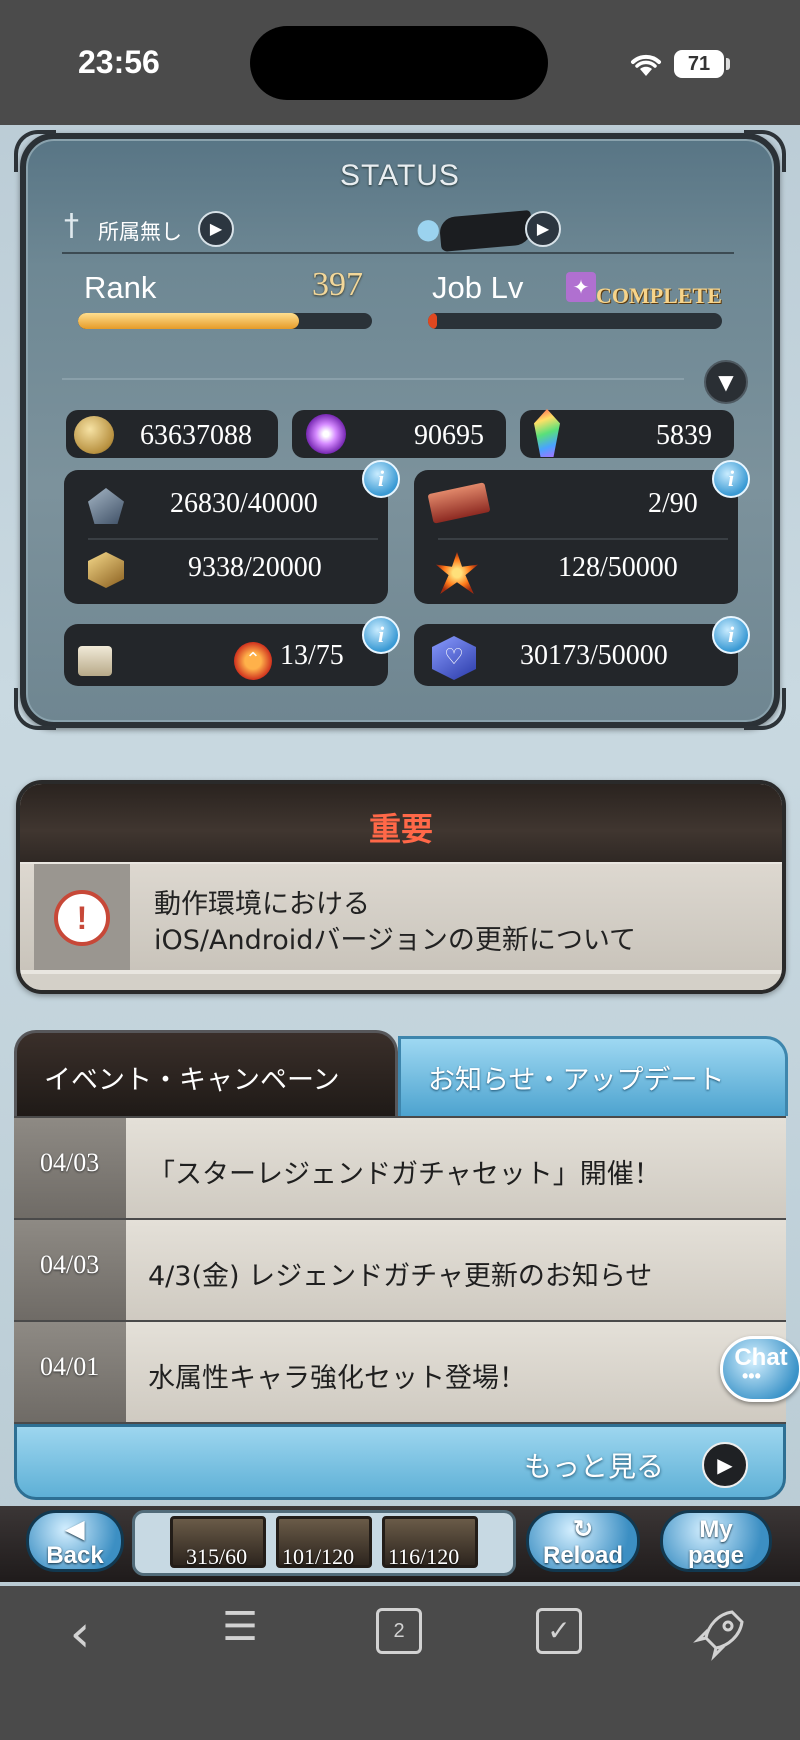 The image size is (800, 1740). Describe the element at coordinates (188, 321) in the screenshot. I see `rank-progress-fill` at that location.